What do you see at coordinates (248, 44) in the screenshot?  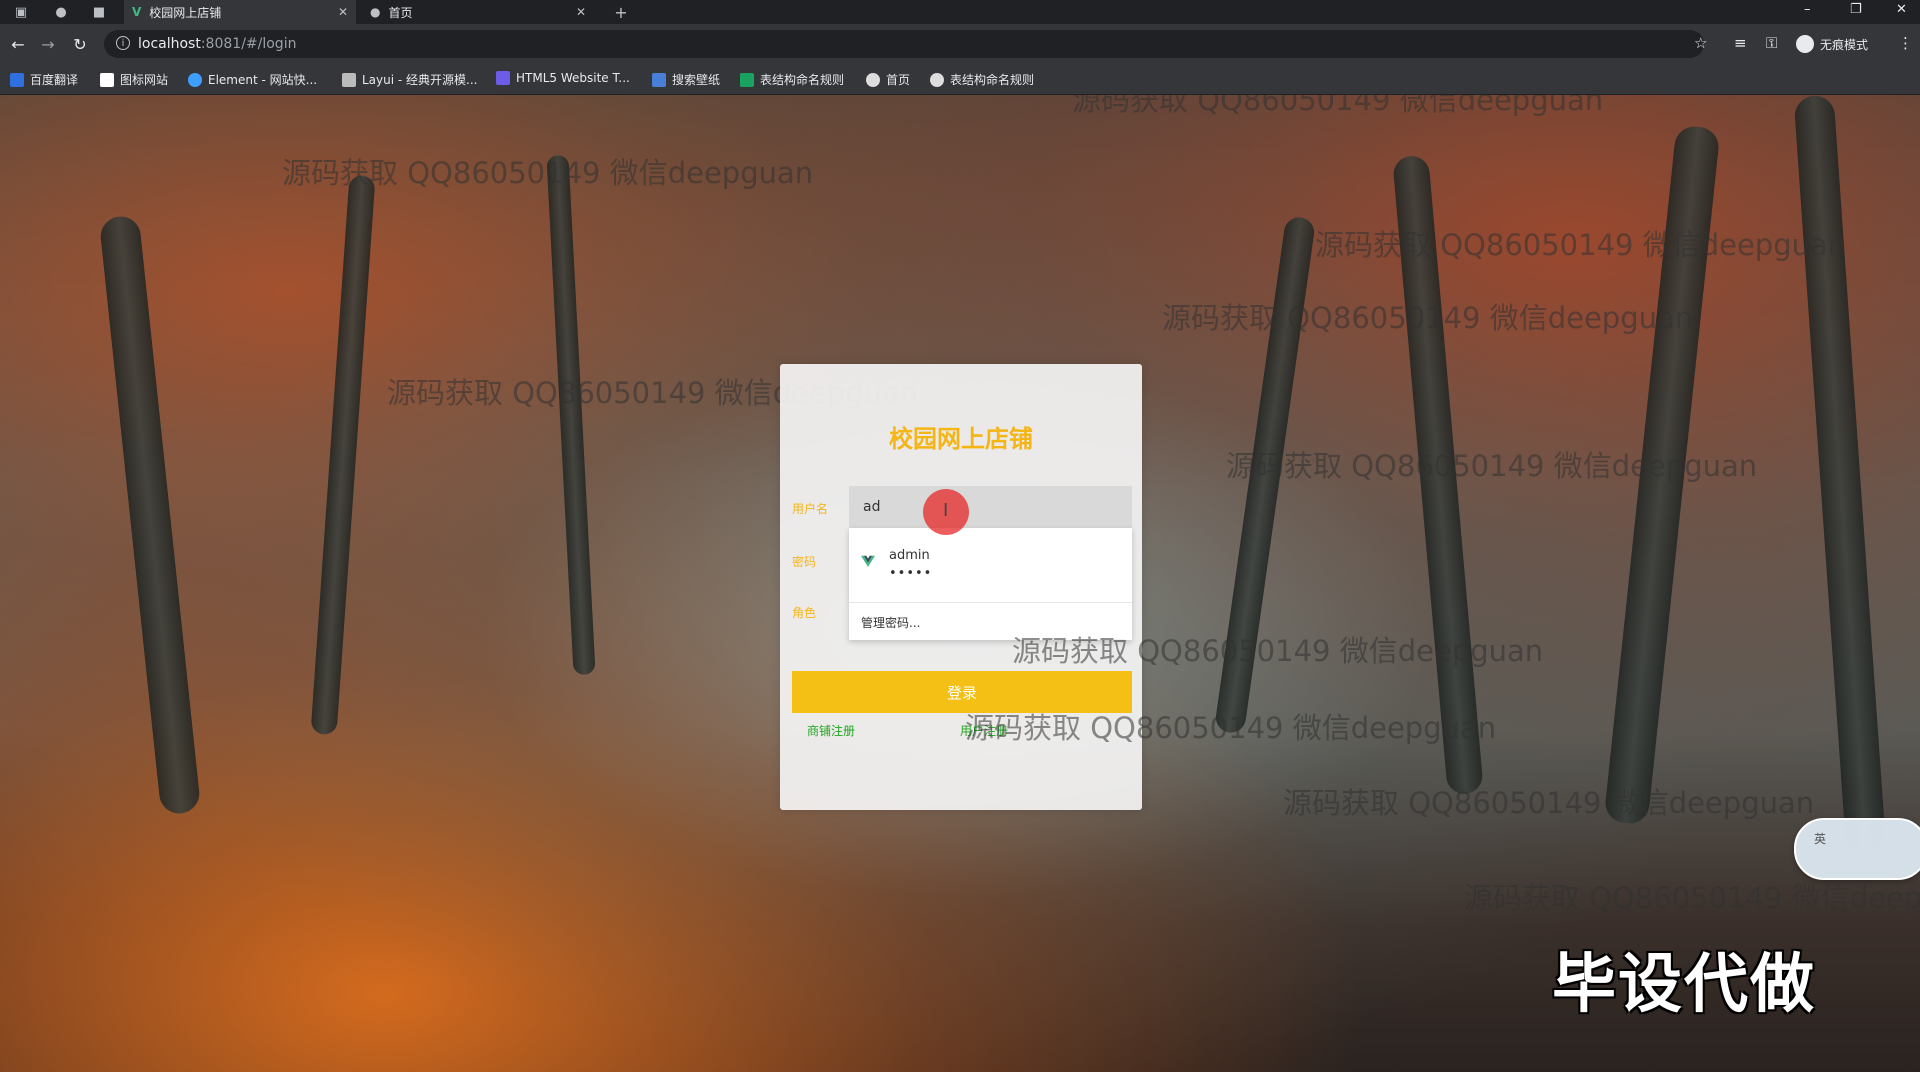 I see `url-path: :8081/#/login` at bounding box center [248, 44].